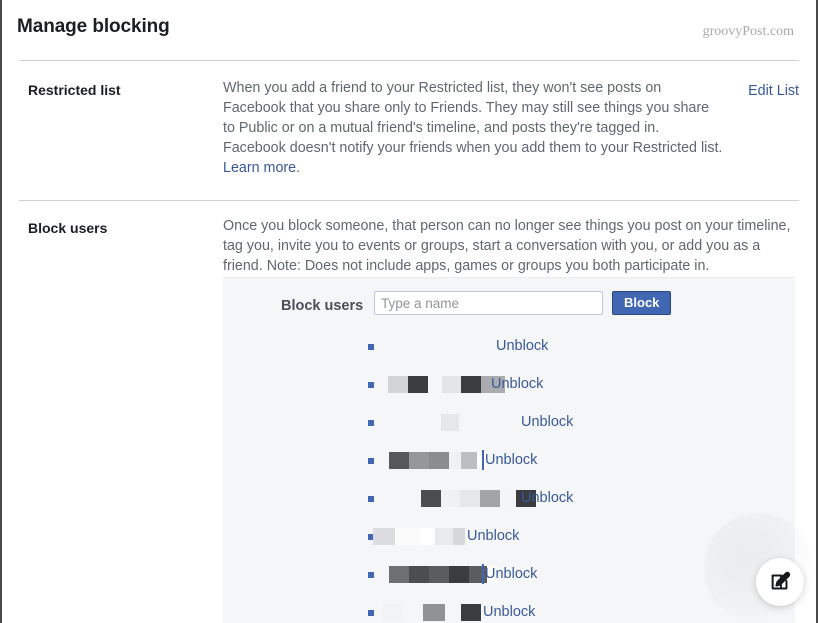  Describe the element at coordinates (642, 303) in the screenshot. I see `block-submit-button: Block` at that location.